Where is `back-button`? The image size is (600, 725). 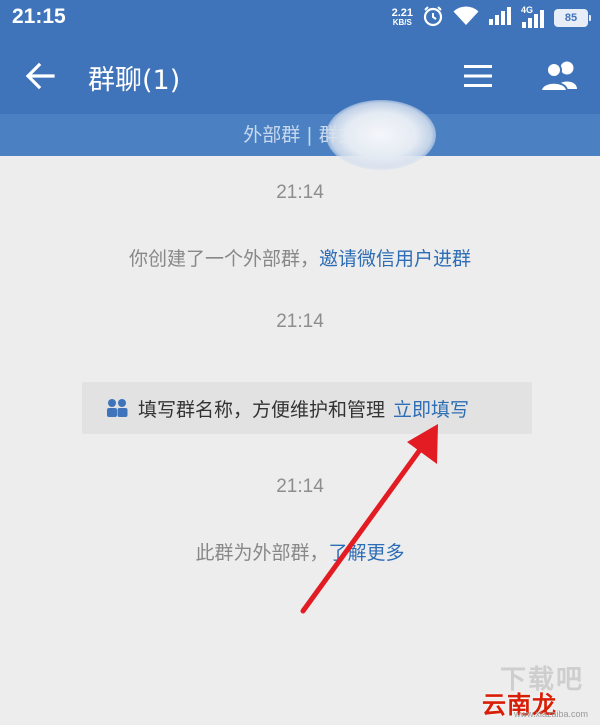 back-button is located at coordinates (40, 76).